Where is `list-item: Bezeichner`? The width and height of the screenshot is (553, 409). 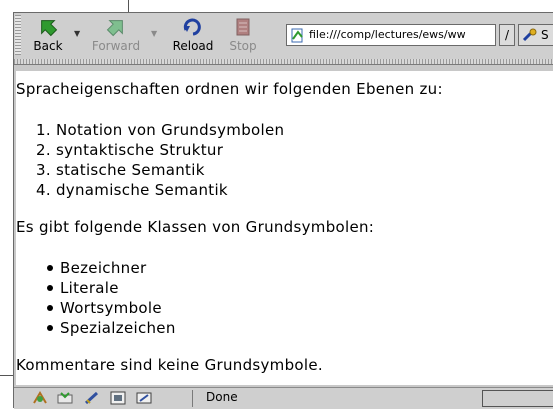
list-item: Bezeichner is located at coordinates (111, 268).